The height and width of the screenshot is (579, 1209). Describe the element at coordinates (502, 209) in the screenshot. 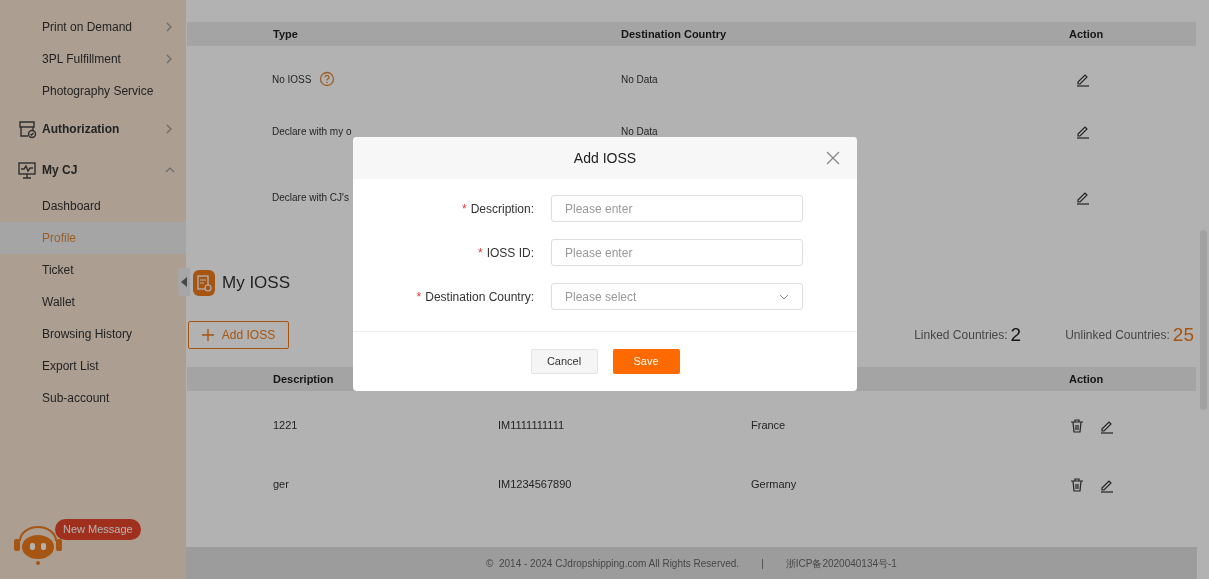

I see `field-label: Description:` at that location.